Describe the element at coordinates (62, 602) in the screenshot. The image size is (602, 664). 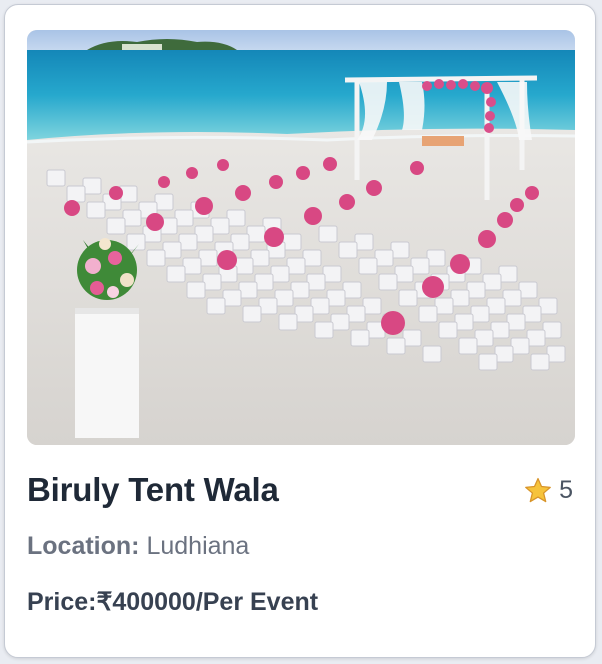
I see `price-label: Price:` at that location.